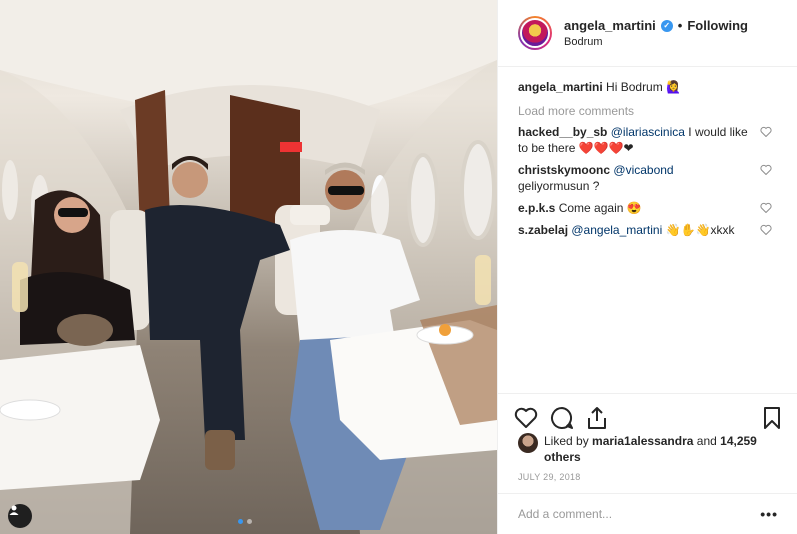 The width and height of the screenshot is (797, 534). I want to click on comment-username: s.zabelaj, so click(543, 230).